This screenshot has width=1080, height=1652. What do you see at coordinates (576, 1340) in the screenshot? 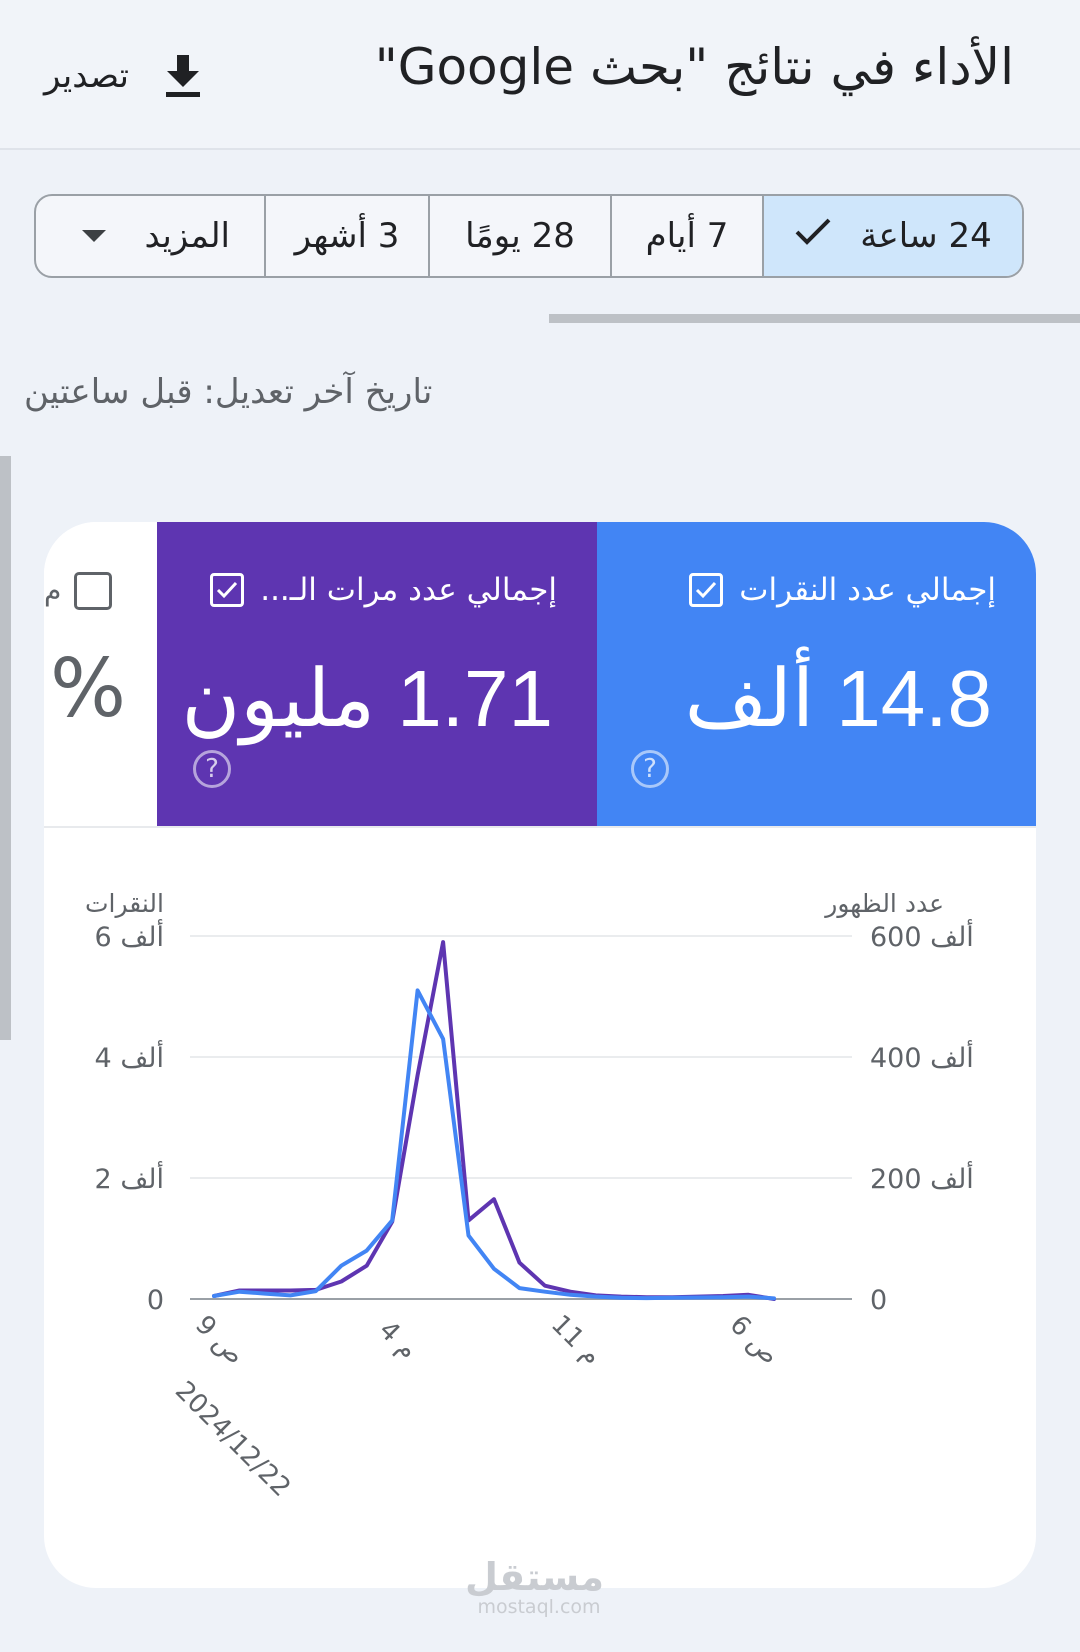
I see `x-axis-tick-label: 11 م` at bounding box center [576, 1340].